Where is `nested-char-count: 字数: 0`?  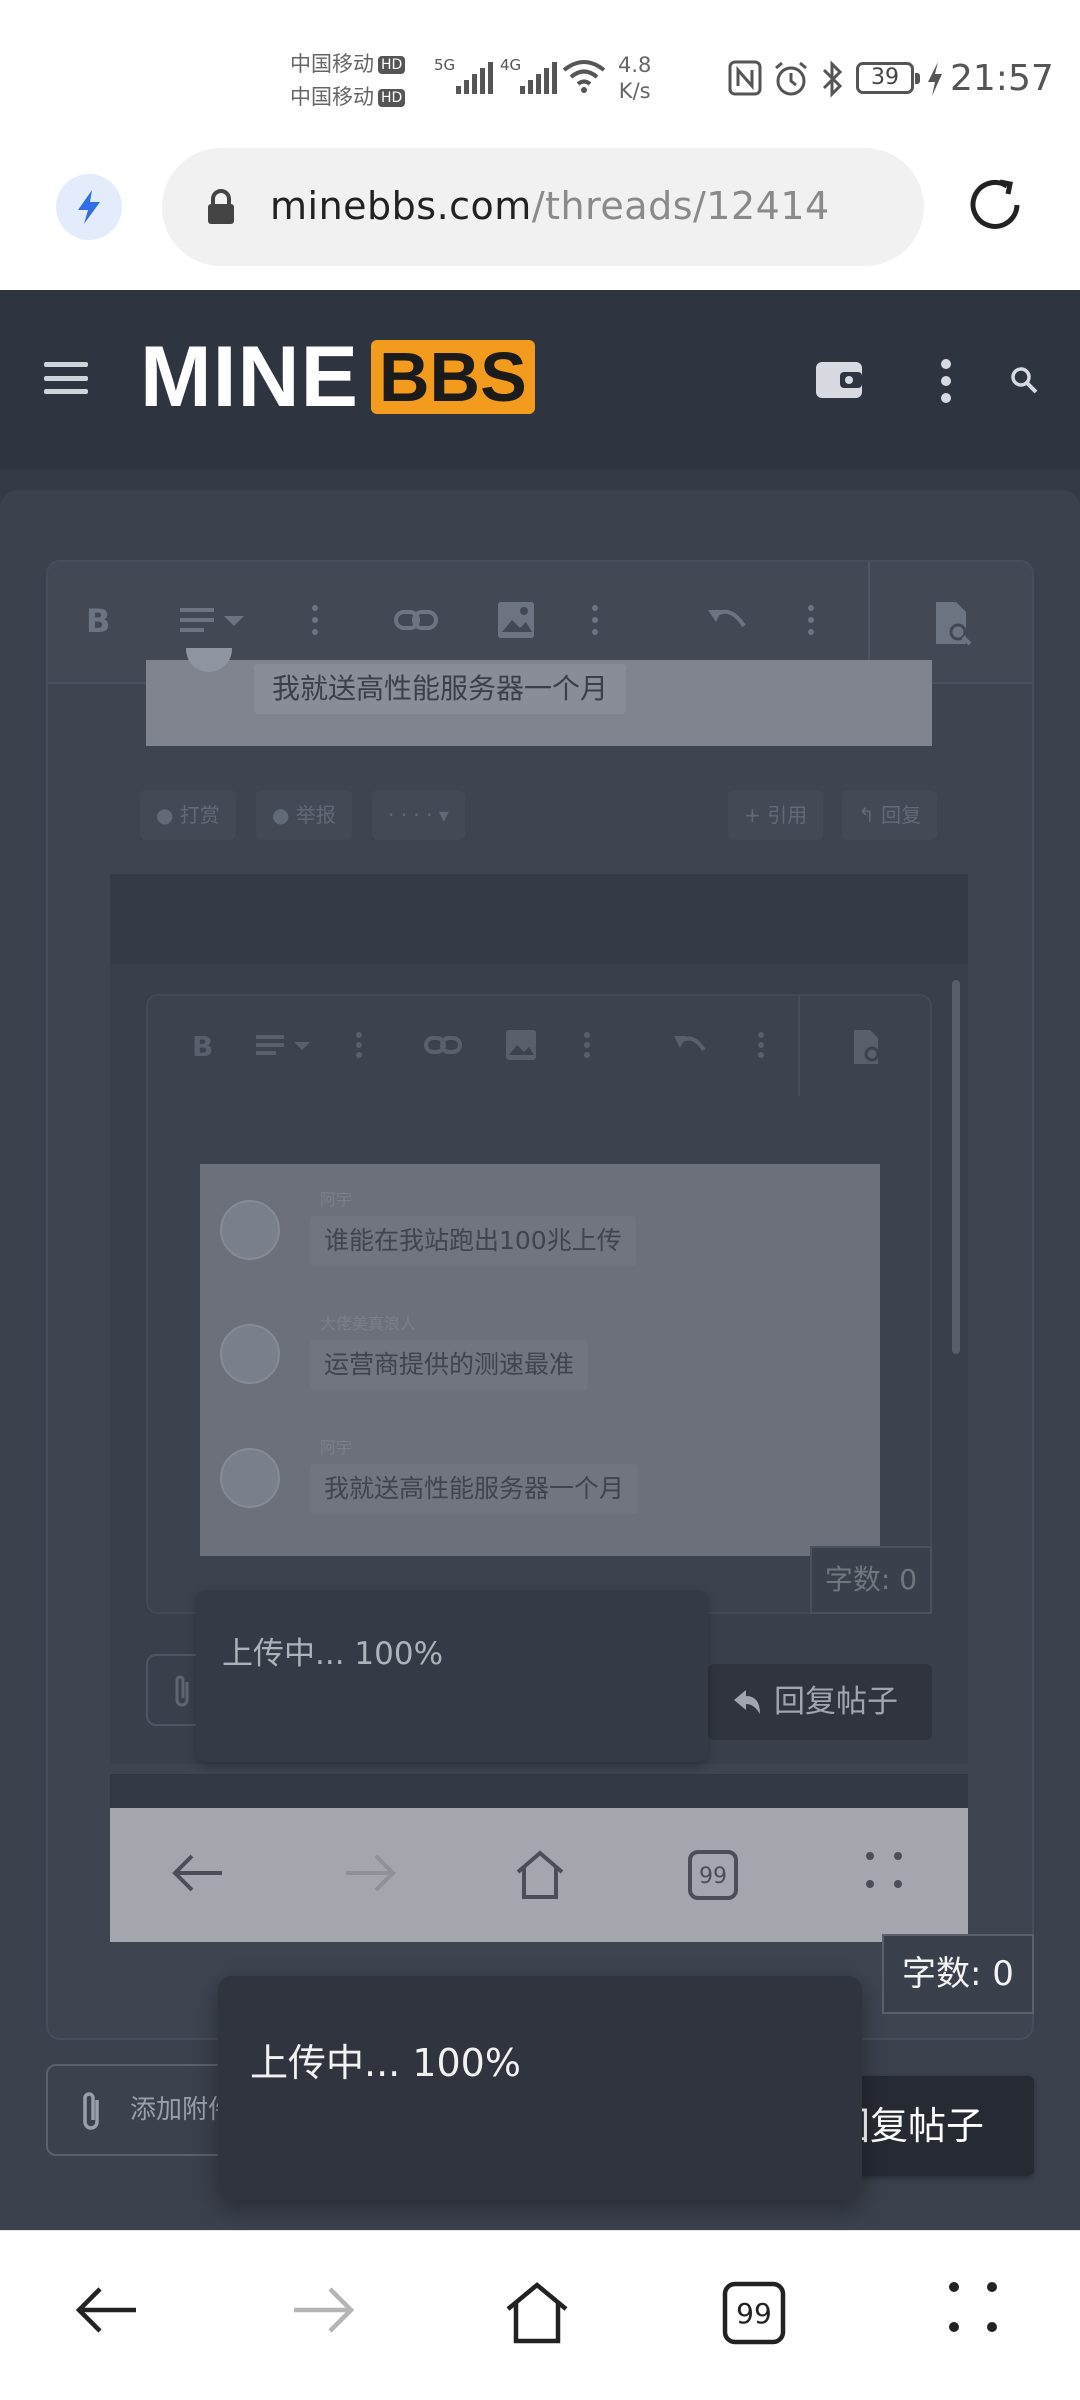
nested-char-count: 字数: 0 is located at coordinates (871, 1580).